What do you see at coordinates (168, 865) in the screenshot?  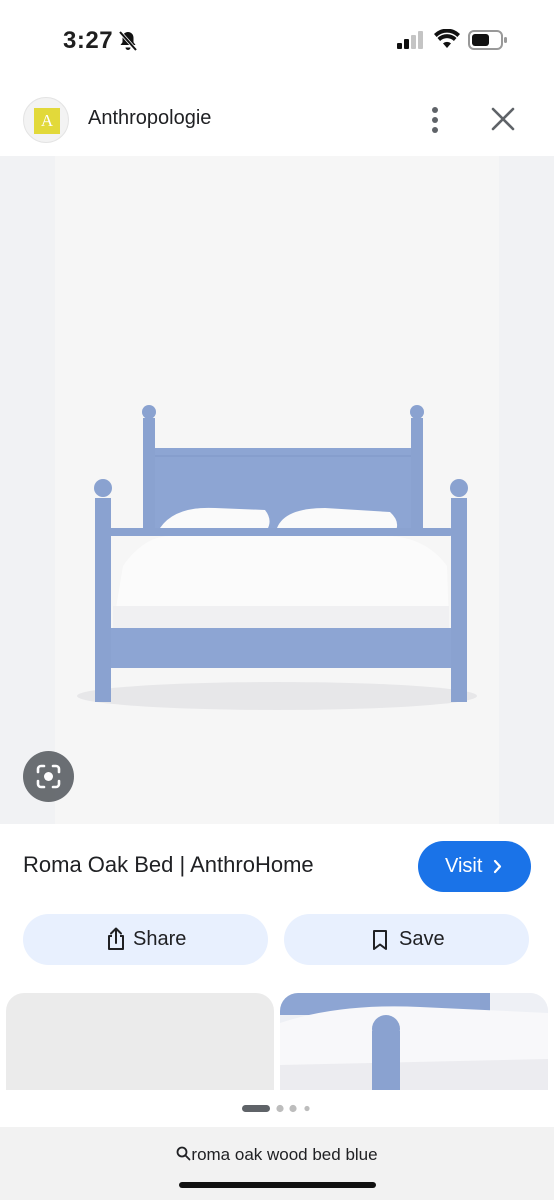 I see `product-title: Roma Oak Bed | AnthroHome` at bounding box center [168, 865].